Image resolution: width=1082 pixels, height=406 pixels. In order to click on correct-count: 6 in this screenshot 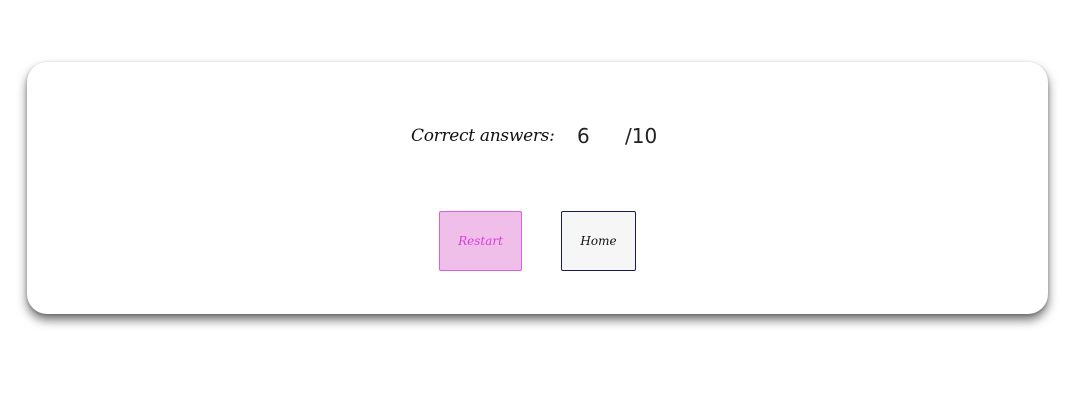, I will do `click(583, 136)`.